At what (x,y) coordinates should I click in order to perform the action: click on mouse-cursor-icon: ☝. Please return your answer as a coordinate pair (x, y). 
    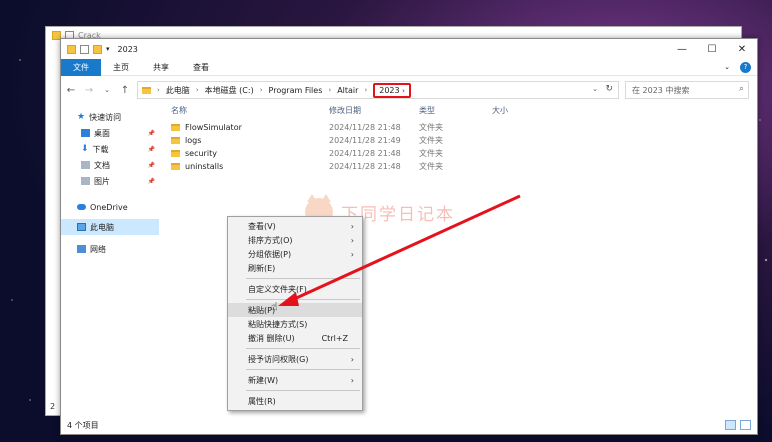
    Looking at the image, I should click on (274, 306).